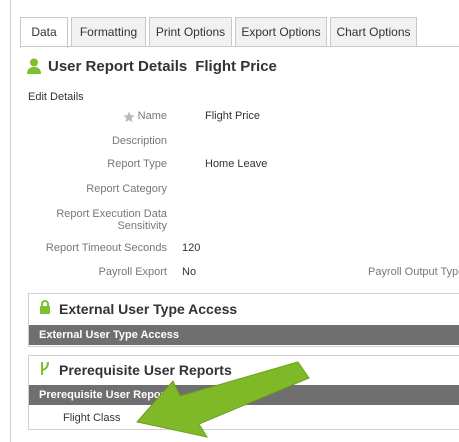 Image resolution: width=459 pixels, height=442 pixels. Describe the element at coordinates (223, 399) in the screenshot. I see `annotation-arrow-icon` at that location.